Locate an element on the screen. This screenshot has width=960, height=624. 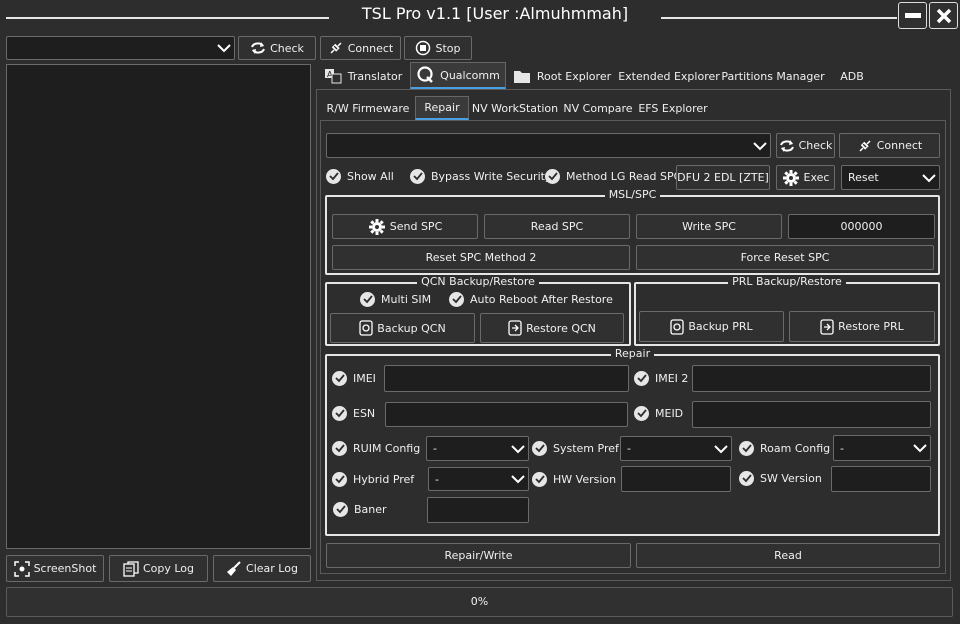
subtab-nv-compare: NV Compare is located at coordinates (598, 108).